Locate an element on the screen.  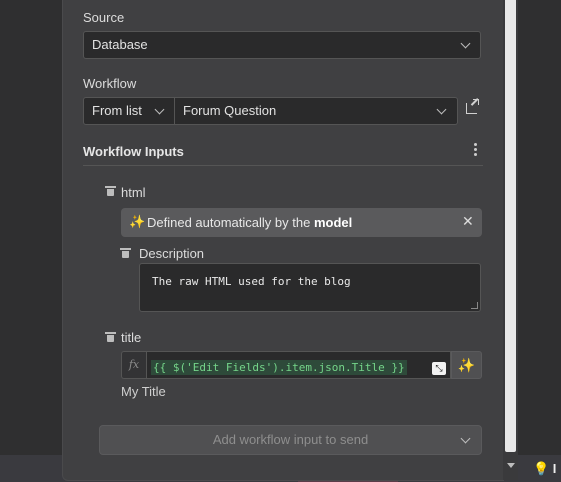
fx-label: fx is located at coordinates (133, 365).